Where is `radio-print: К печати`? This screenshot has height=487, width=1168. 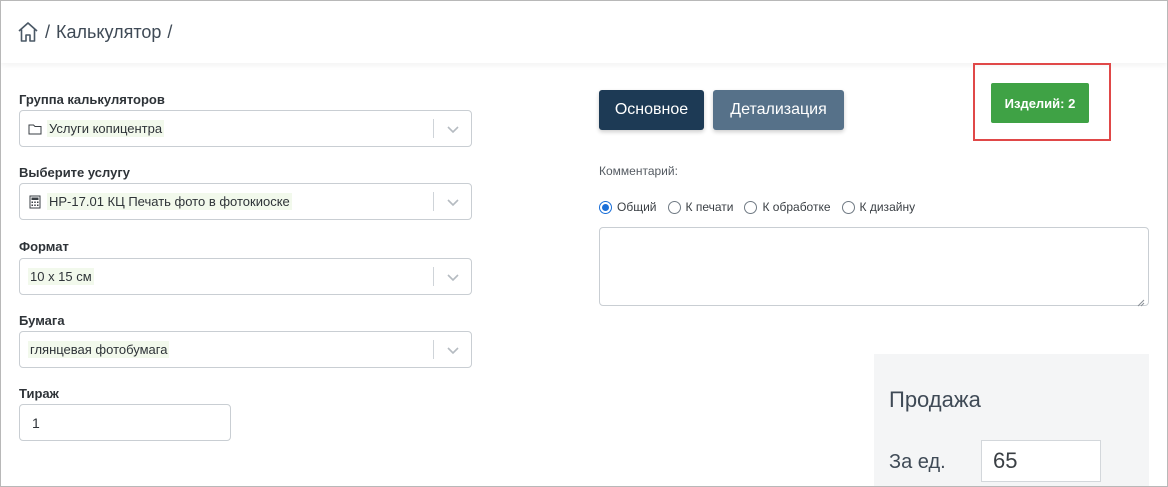 radio-print: К печати is located at coordinates (700, 207).